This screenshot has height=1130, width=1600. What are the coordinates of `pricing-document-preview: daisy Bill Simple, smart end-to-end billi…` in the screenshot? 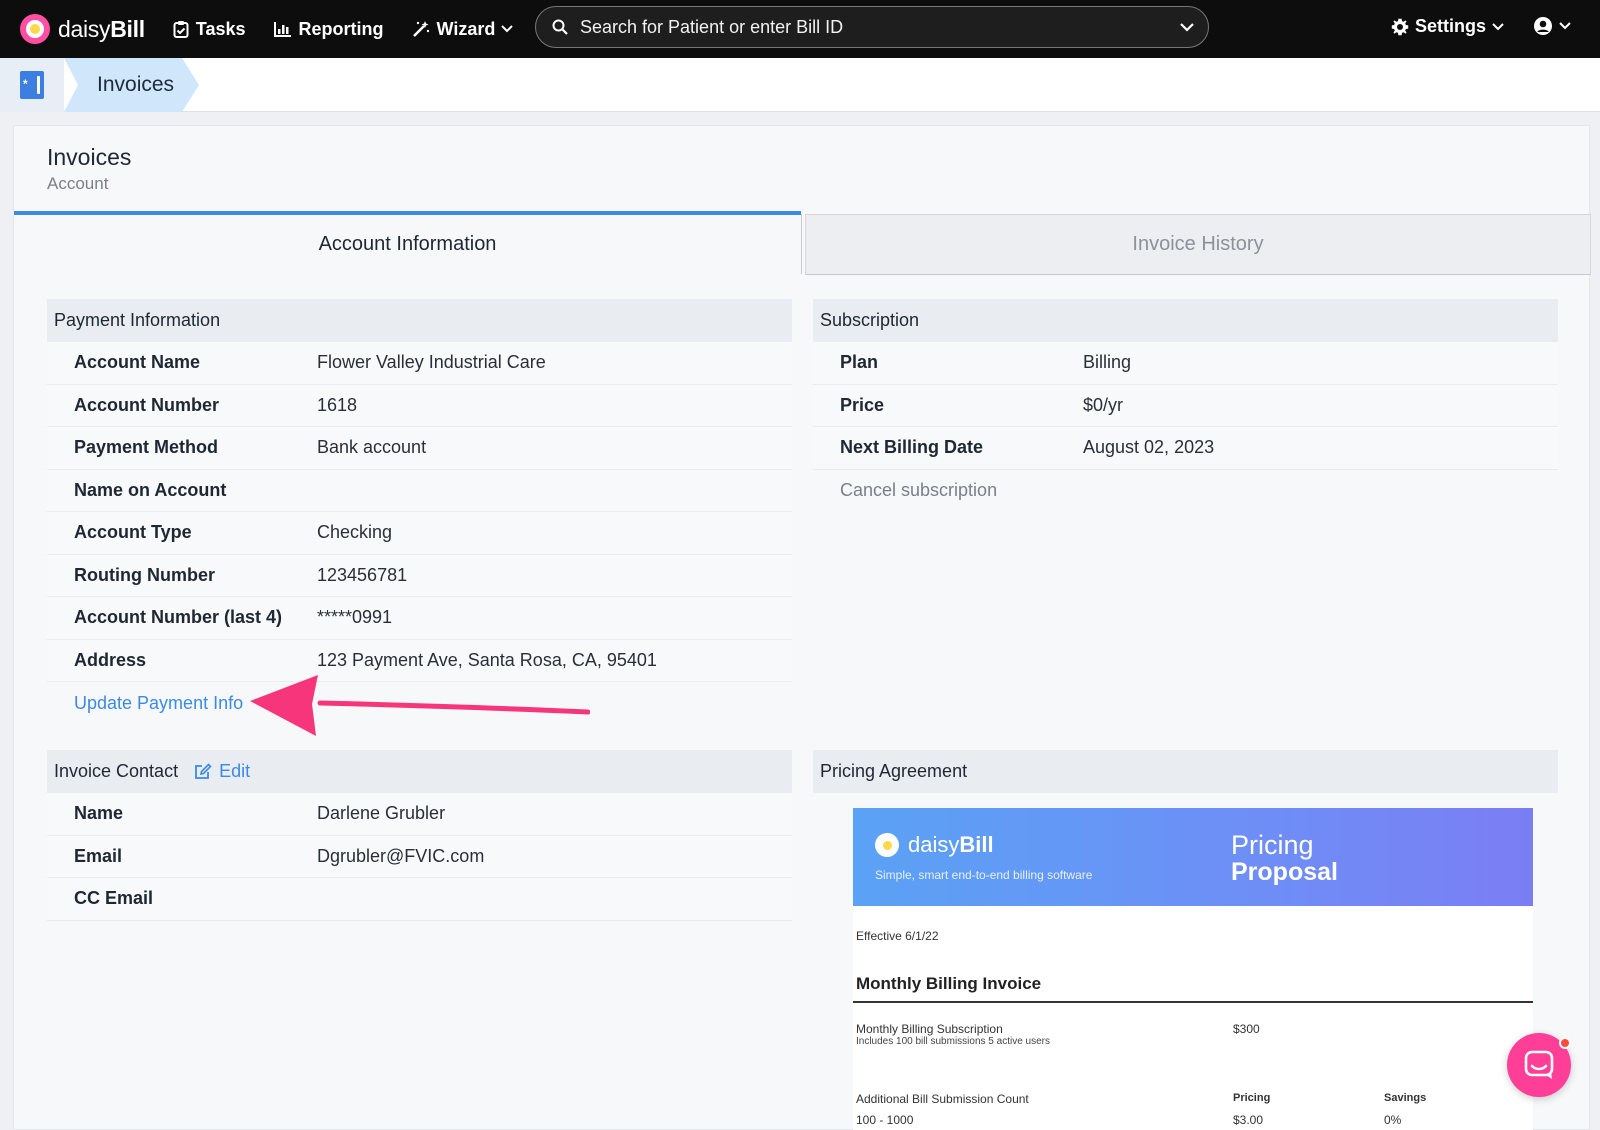 It's located at (1185, 961).